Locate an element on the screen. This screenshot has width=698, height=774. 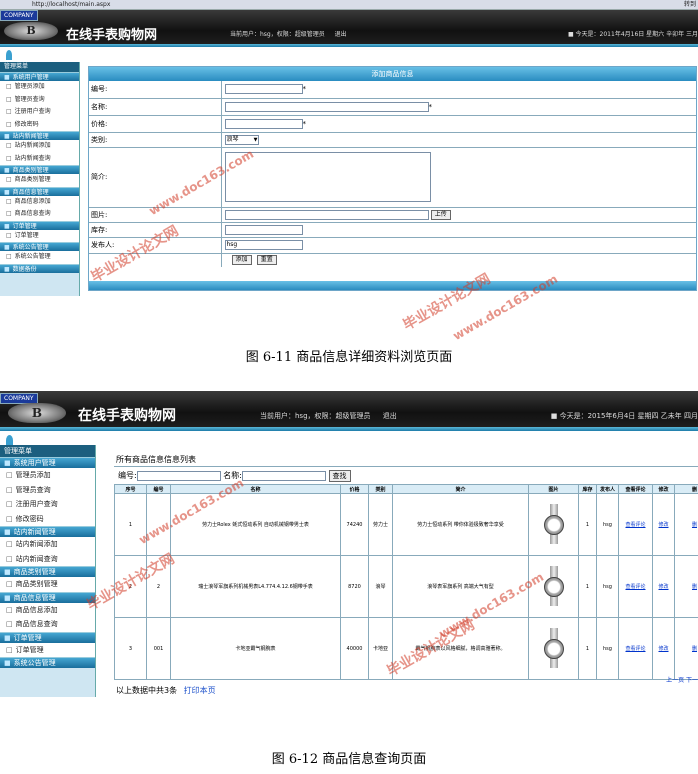
address-bar: http://localhost/main.aspx 转到 is located at coordinates (349, 5).